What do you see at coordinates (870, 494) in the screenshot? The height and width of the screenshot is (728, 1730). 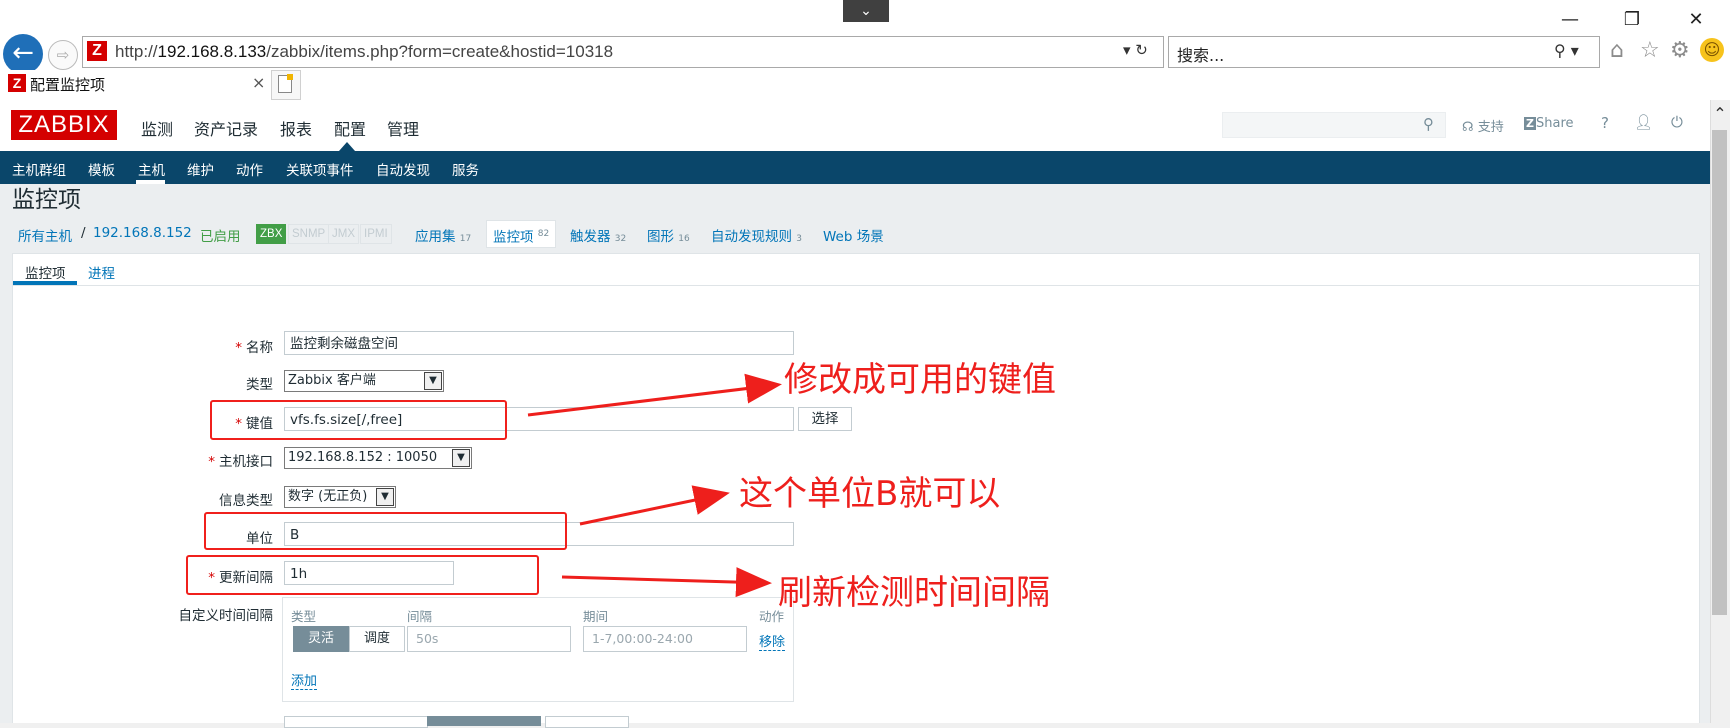 I see `units-annotation: 这个单位B就可以` at bounding box center [870, 494].